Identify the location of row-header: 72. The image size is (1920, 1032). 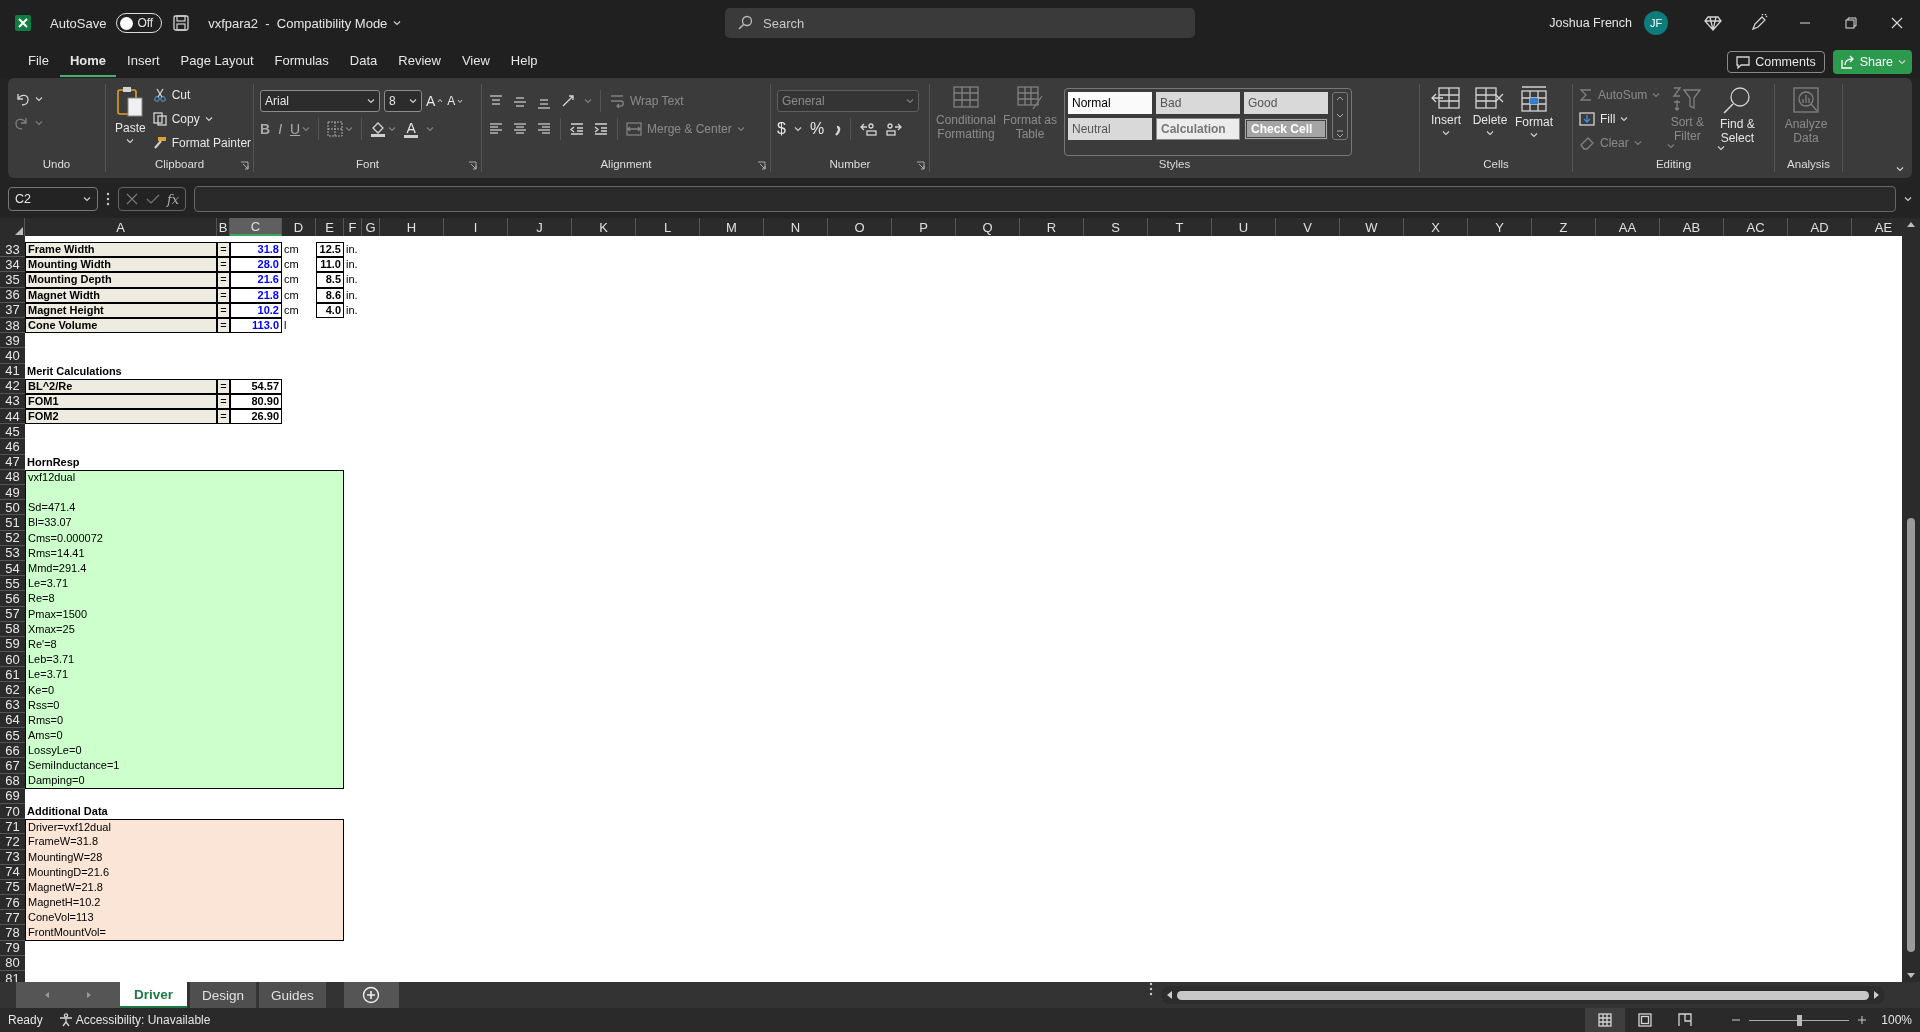
(12, 842).